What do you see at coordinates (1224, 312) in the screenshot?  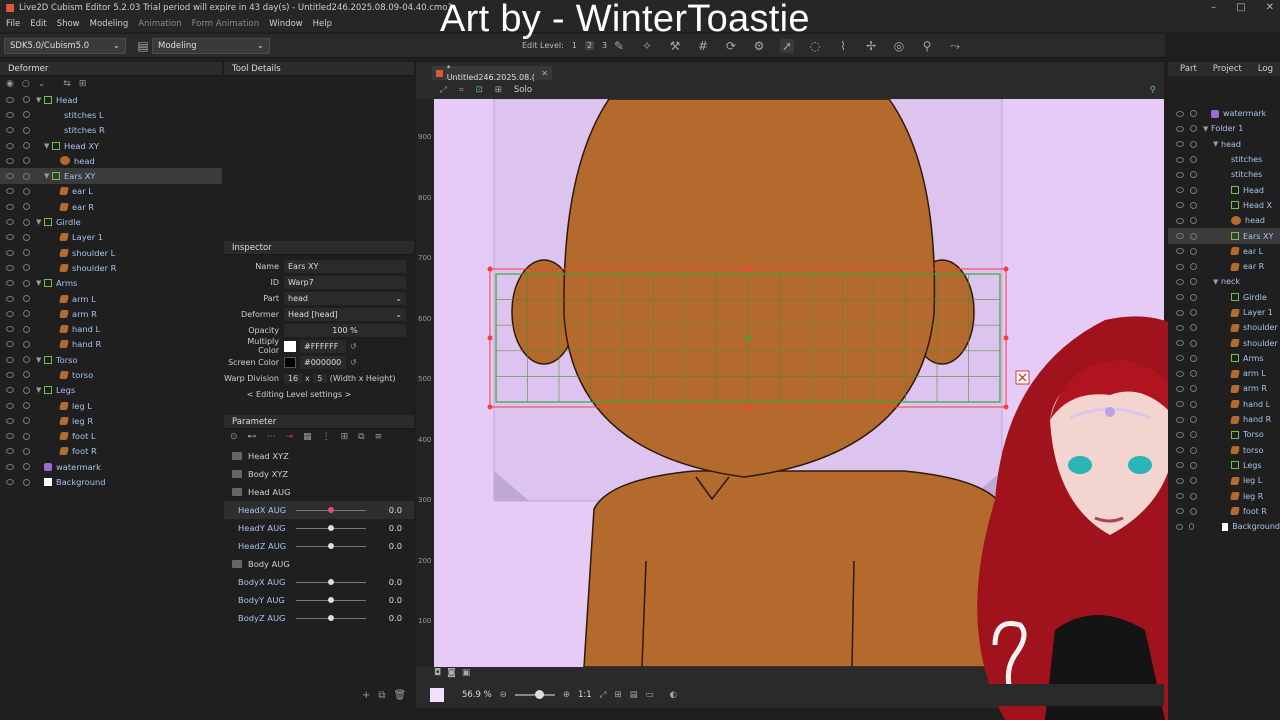 I see `part-tree-item: Layer 1` at bounding box center [1224, 312].